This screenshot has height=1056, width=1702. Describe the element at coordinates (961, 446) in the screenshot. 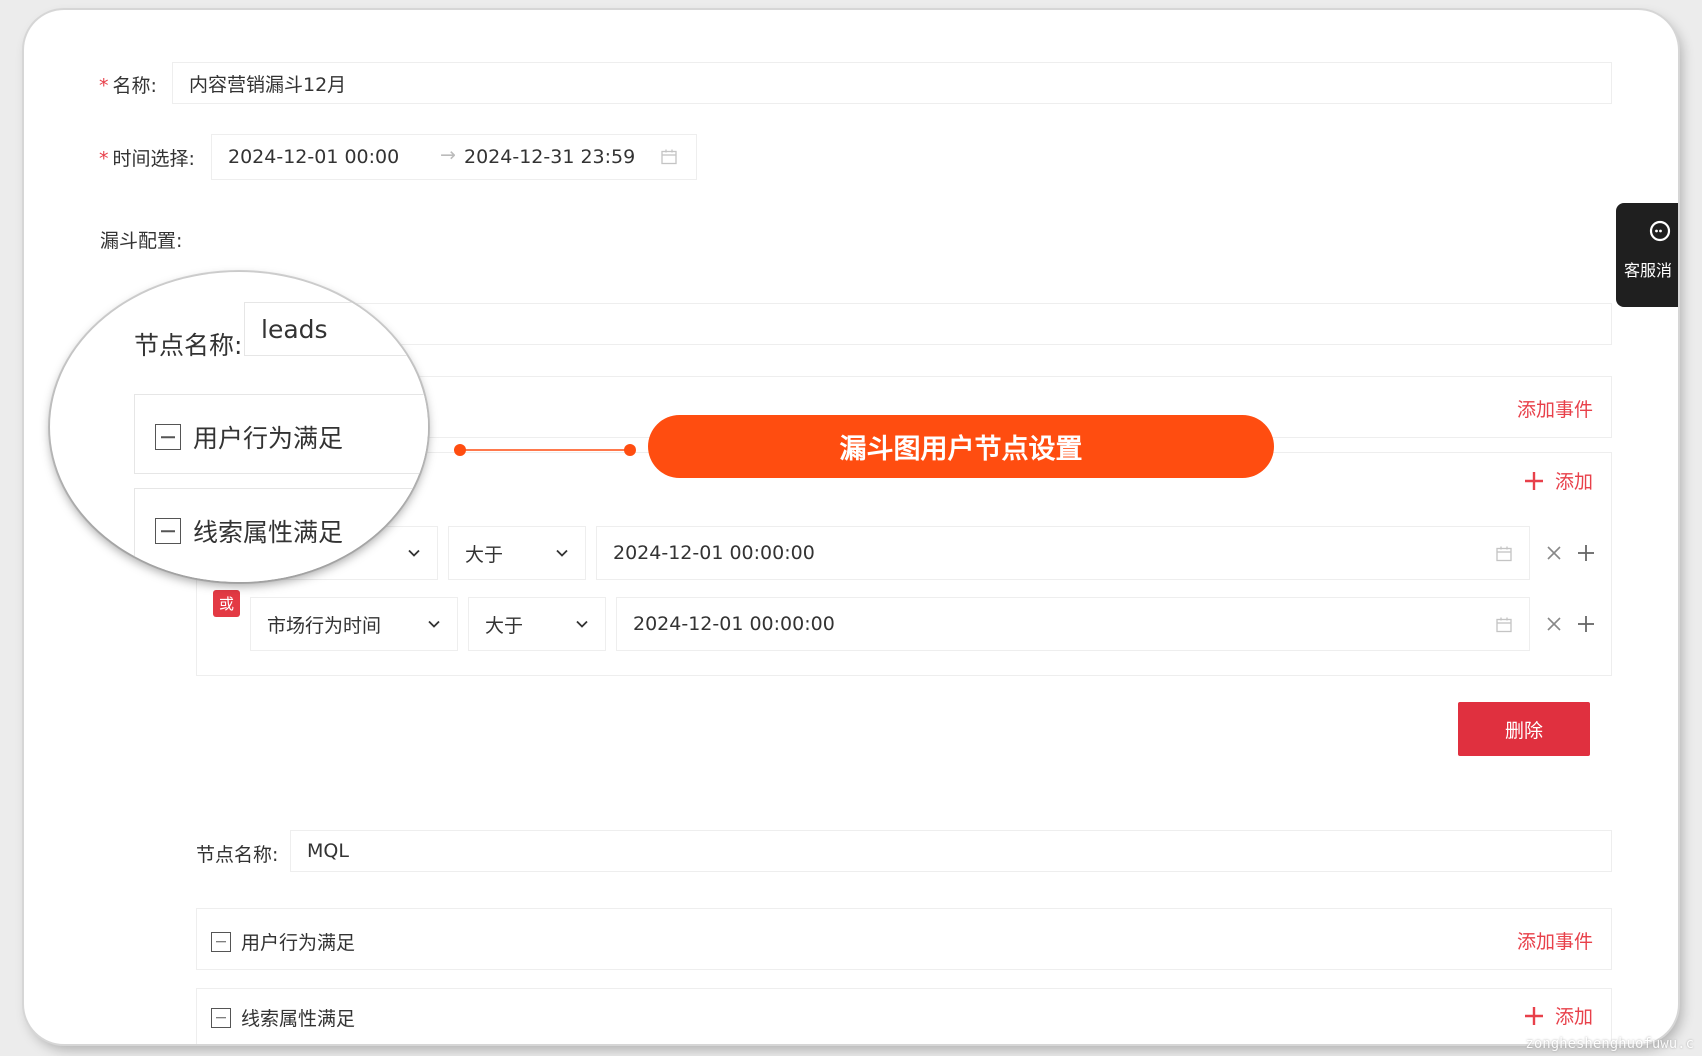

I see `callout-banner: 漏斗图用户节点设置` at that location.